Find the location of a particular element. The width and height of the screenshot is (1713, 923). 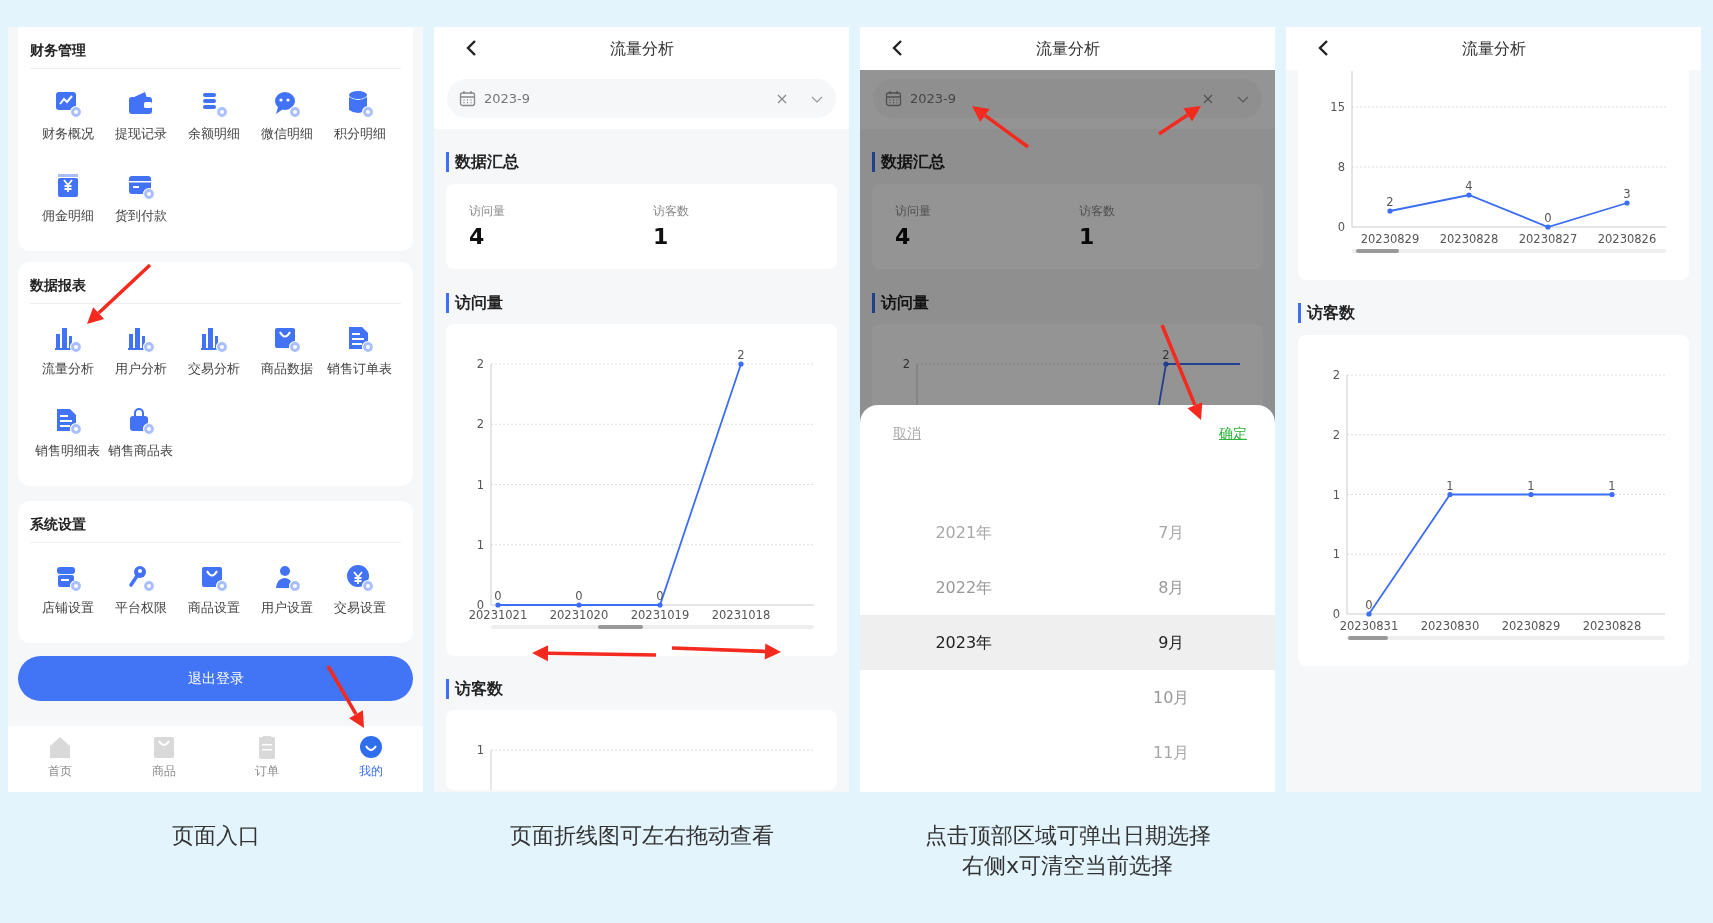

menu-item: 流量分析 is located at coordinates (67, 351).